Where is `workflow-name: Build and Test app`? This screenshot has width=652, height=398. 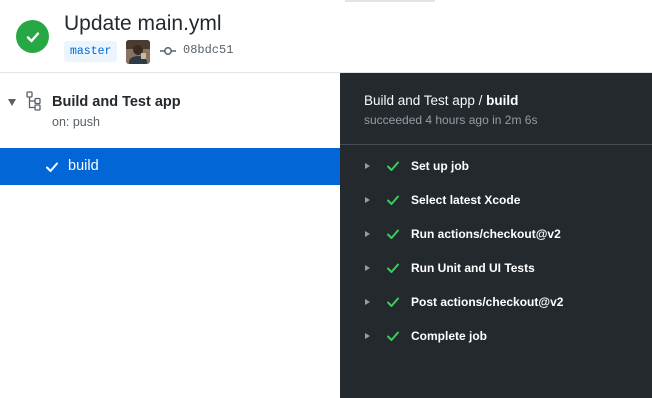 workflow-name: Build and Test app is located at coordinates (116, 102).